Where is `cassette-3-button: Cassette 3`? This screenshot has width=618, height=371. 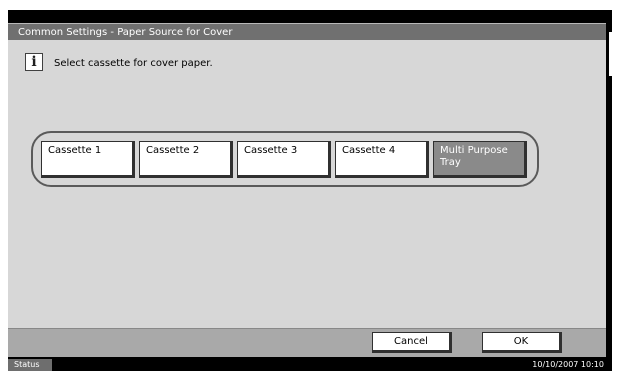
cassette-3-button: Cassette 3 is located at coordinates (284, 159).